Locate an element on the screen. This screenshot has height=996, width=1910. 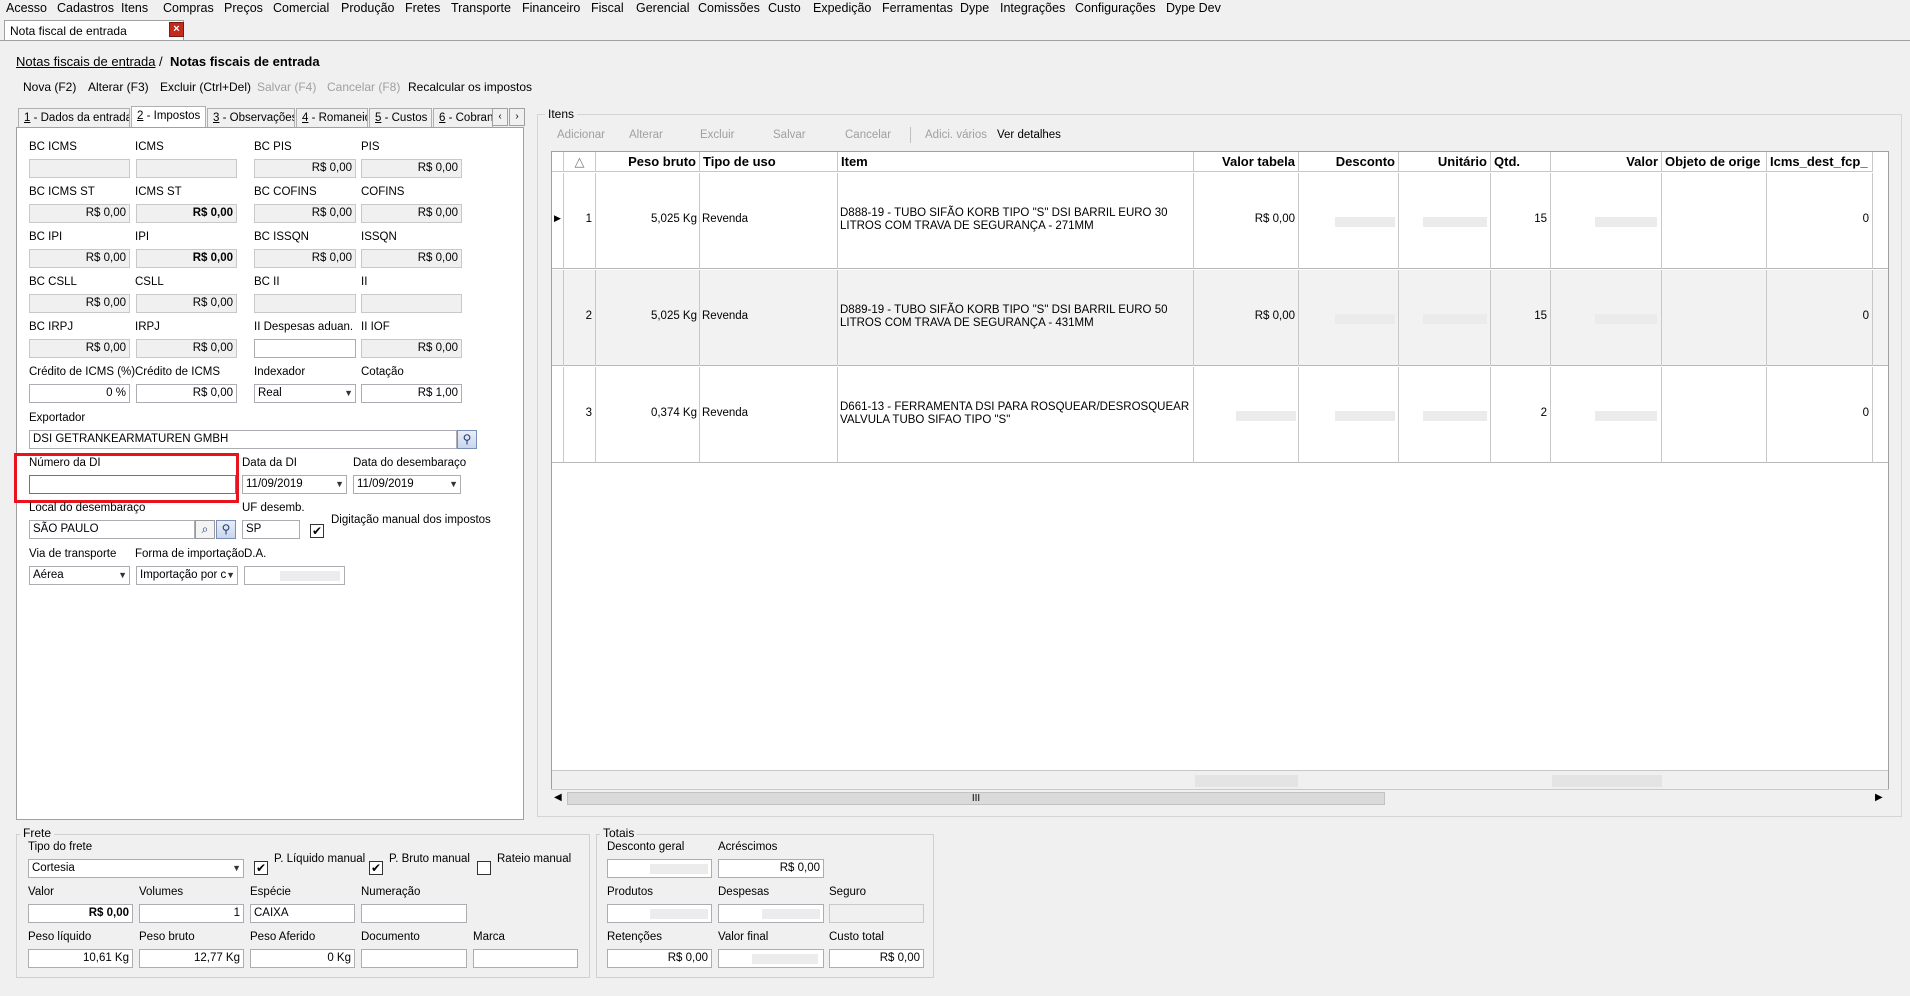
ii-field is located at coordinates (411, 303).